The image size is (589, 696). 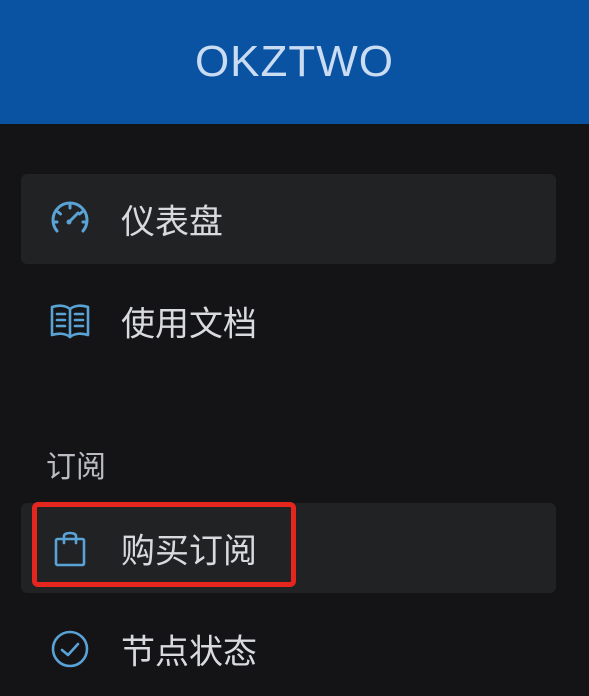 What do you see at coordinates (189, 551) in the screenshot?
I see `sidebar-item-label: 购买订阅` at bounding box center [189, 551].